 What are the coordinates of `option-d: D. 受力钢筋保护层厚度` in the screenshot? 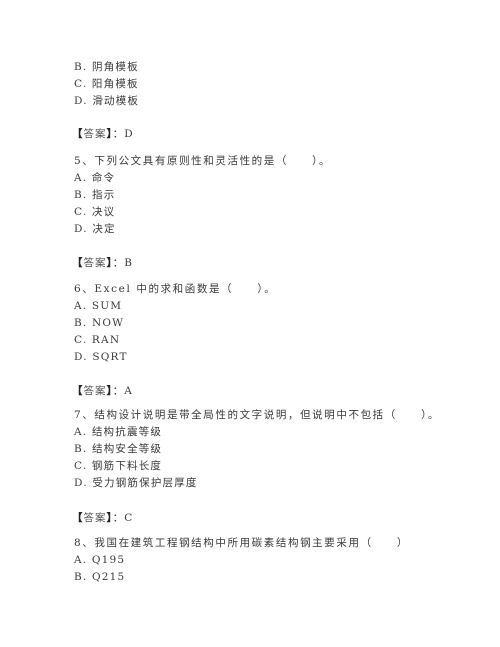 It's located at (136, 483).